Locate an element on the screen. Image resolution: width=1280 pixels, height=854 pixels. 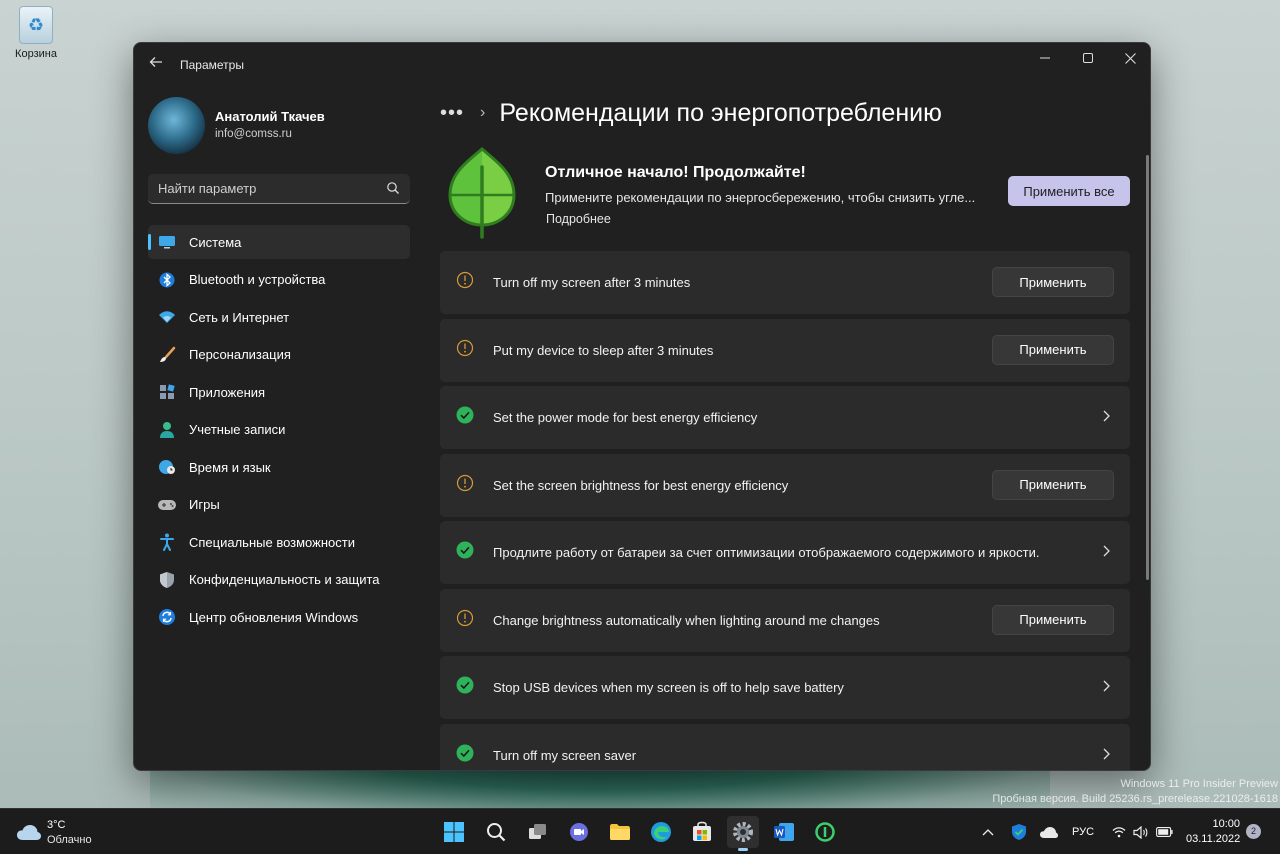
sidebar-item-label: Время и язык is located at coordinates (230, 467).